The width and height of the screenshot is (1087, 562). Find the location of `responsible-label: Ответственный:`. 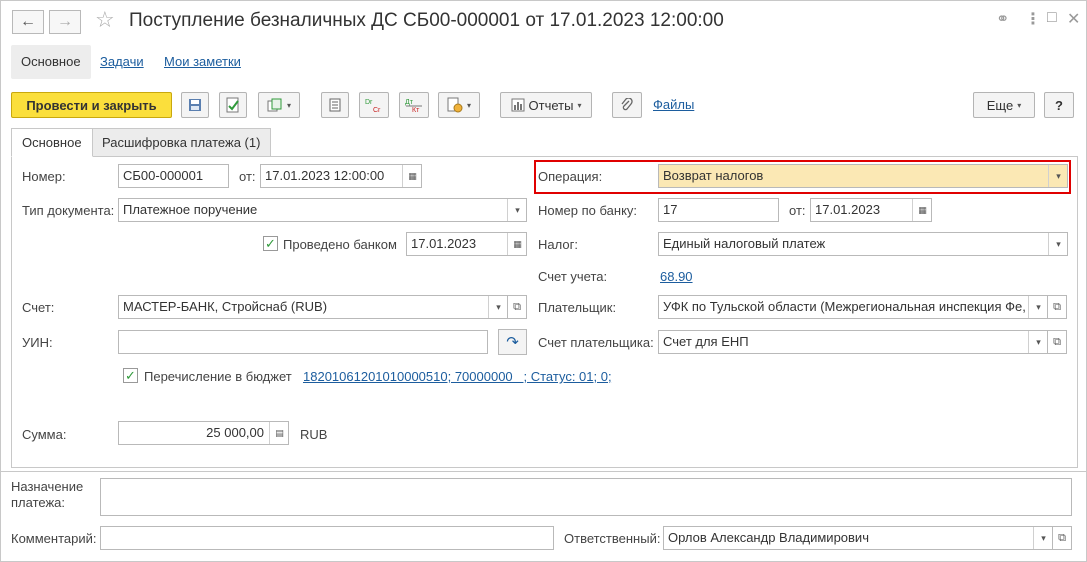

responsible-label: Ответственный: is located at coordinates (612, 538).